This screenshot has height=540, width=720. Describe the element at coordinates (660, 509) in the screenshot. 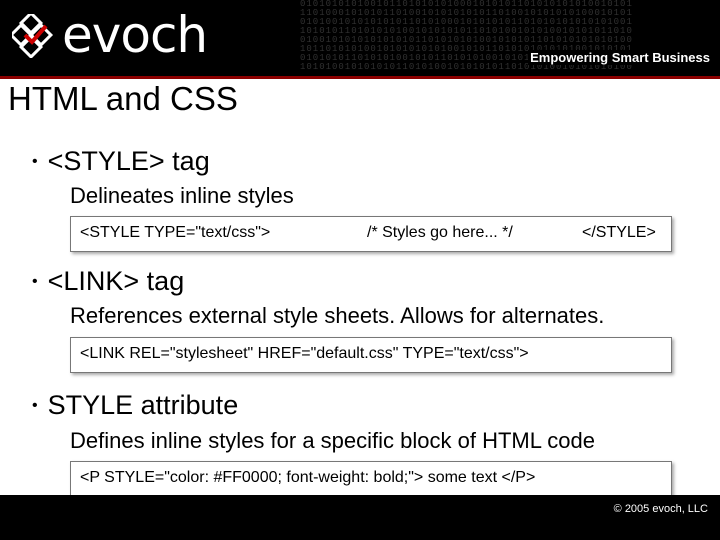

I see `copyright-text: © 2005 evoch, LLC` at that location.